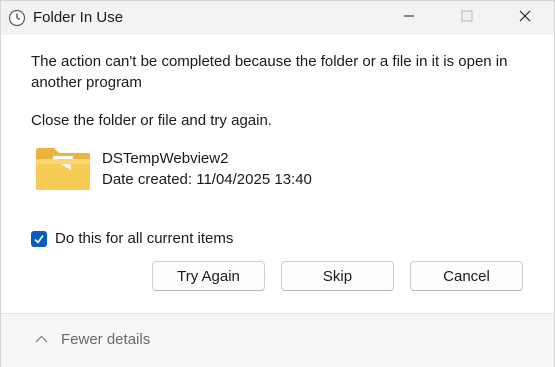 This screenshot has width=555, height=367. What do you see at coordinates (41, 339) in the screenshot?
I see `chevron-up-icon` at bounding box center [41, 339].